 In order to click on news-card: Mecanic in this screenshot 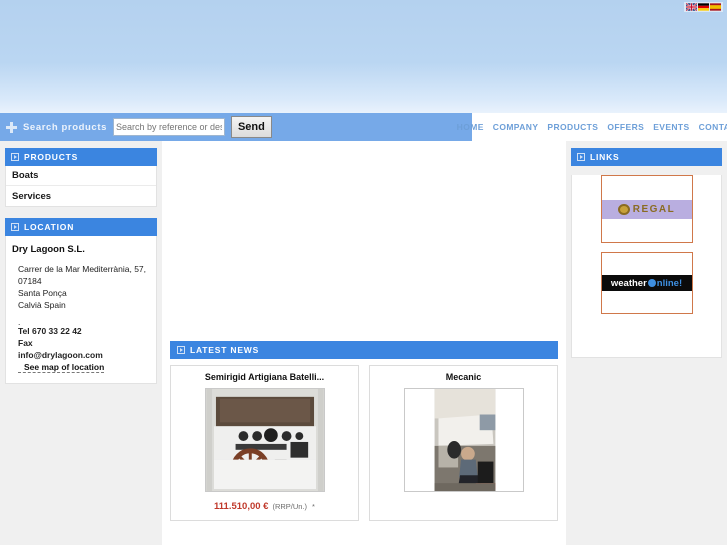, I will do `click(463, 443)`.